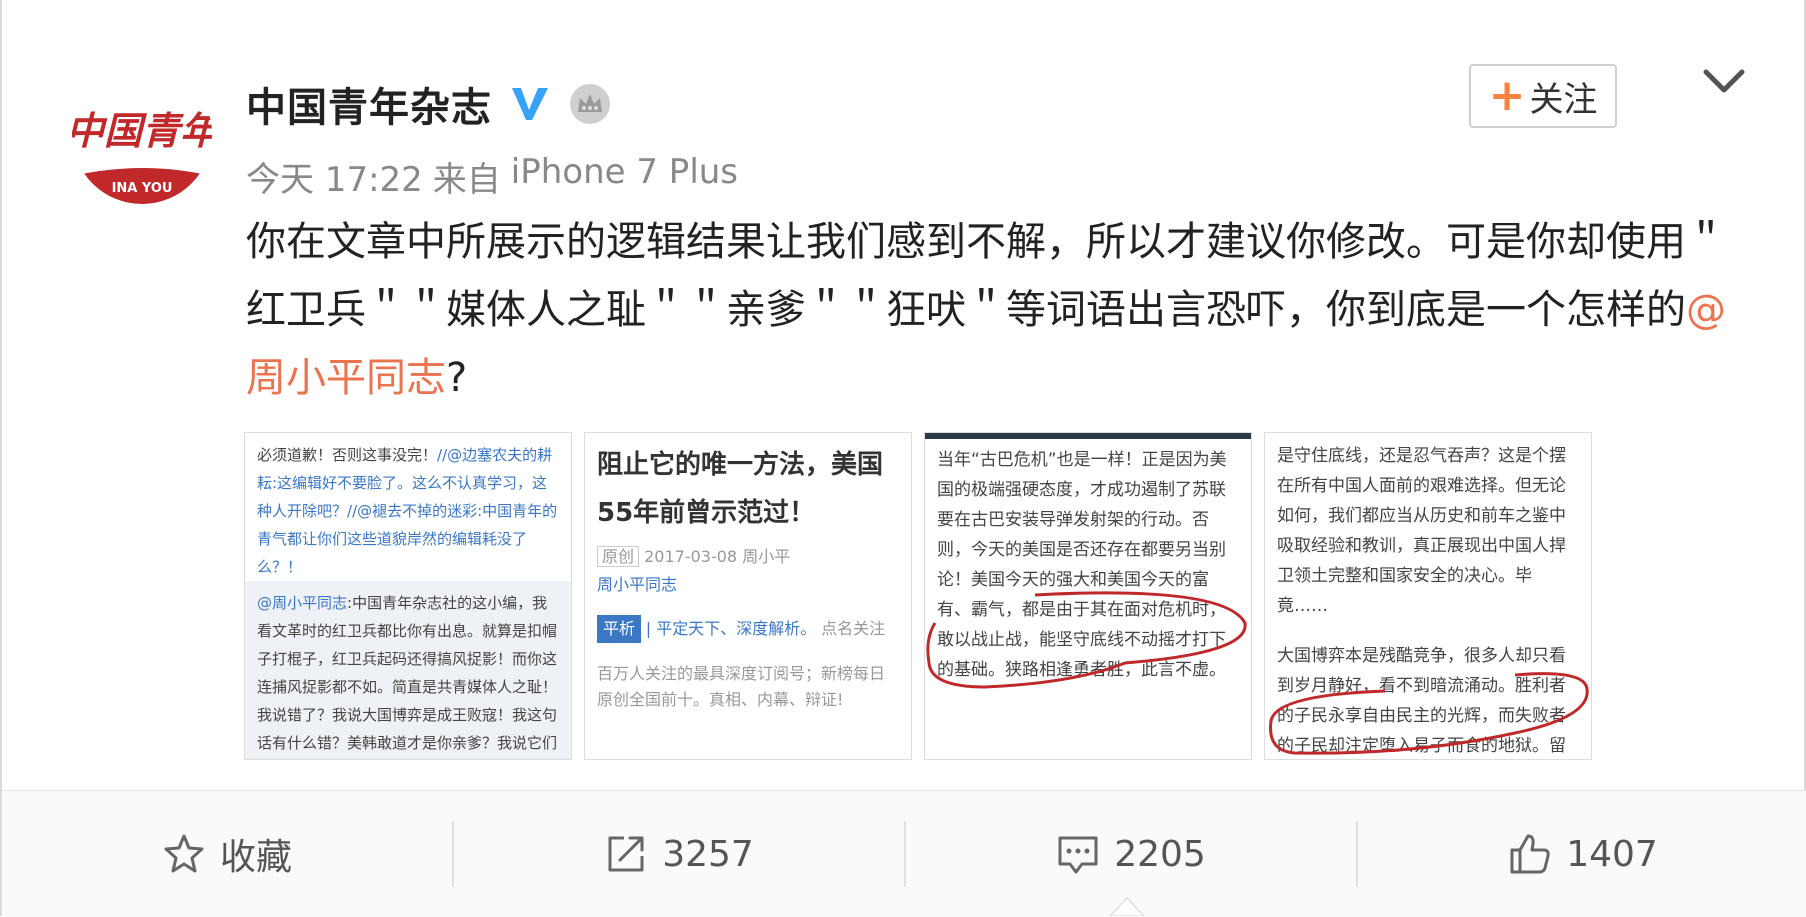  Describe the element at coordinates (741, 686) in the screenshot. I see `thumb2-footer: 百万人关注的最具深度订阅号；新榜每日原创全国前十。真相、内幕、辩证!` at that location.